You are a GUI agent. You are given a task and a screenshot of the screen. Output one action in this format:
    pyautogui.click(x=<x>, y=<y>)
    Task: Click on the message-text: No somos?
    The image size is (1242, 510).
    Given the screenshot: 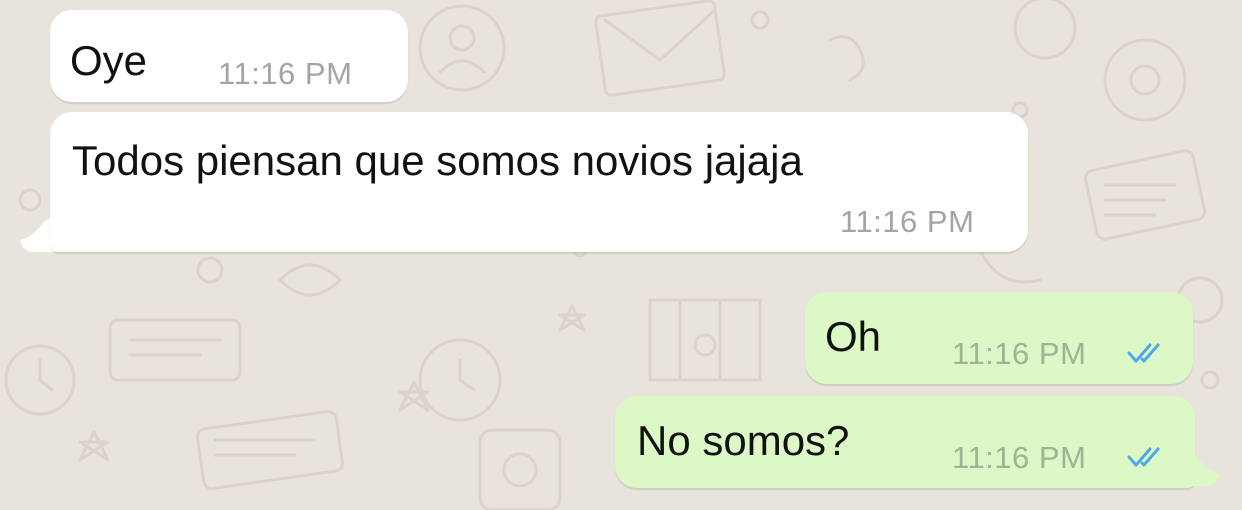 What is the action you would take?
    pyautogui.click(x=743, y=440)
    